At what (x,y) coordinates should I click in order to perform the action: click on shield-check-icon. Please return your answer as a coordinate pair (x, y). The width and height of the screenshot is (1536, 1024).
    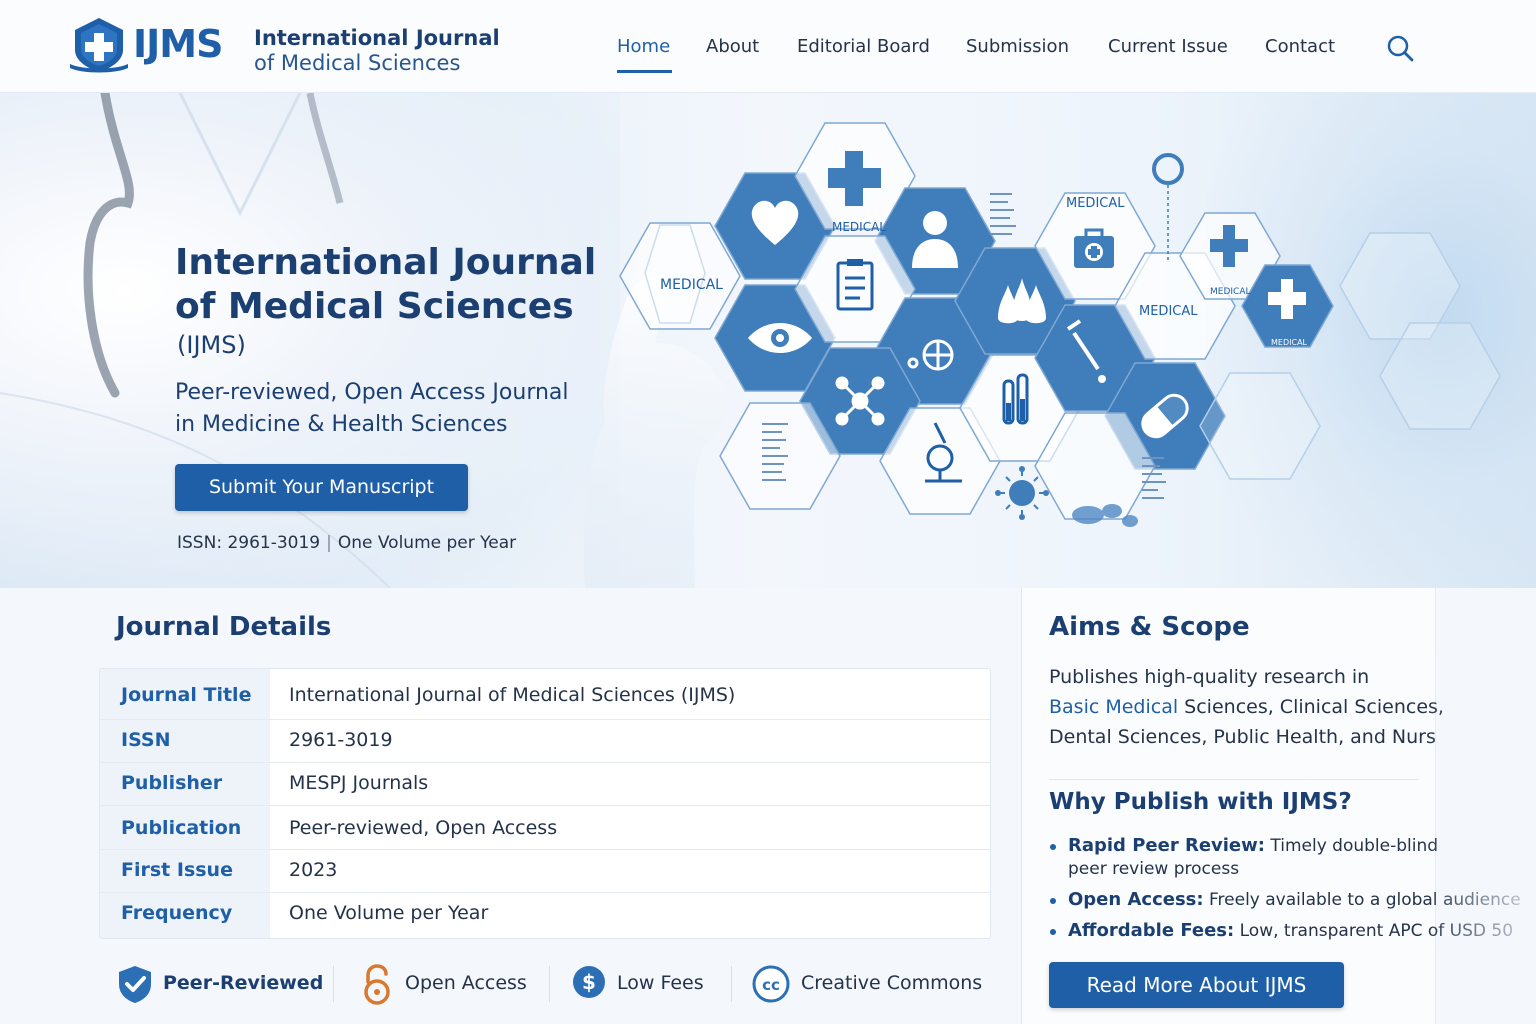
    Looking at the image, I should click on (135, 986).